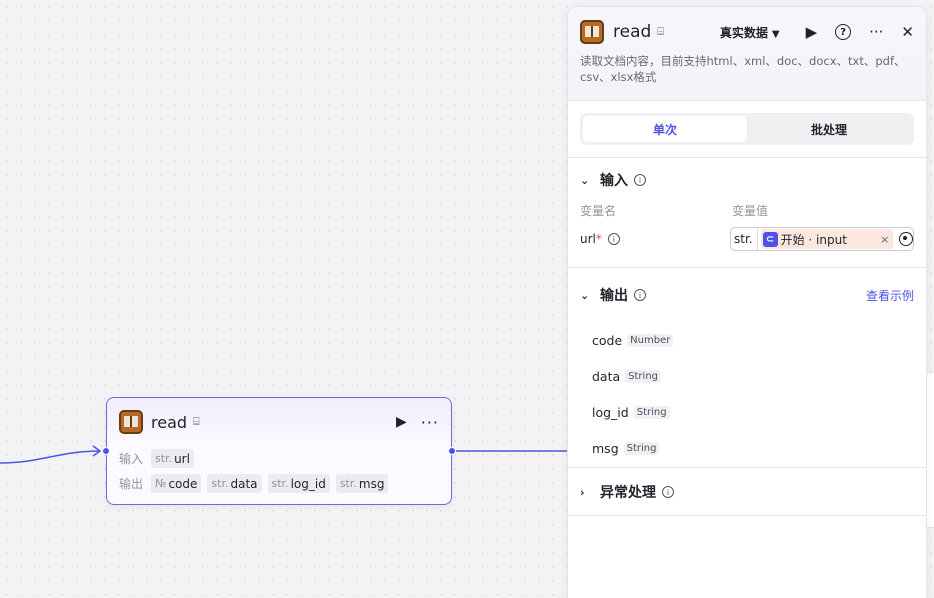 Image resolution: width=934 pixels, height=598 pixels. What do you see at coordinates (884, 239) in the screenshot?
I see `clear-reference-icon: ×` at bounding box center [884, 239].